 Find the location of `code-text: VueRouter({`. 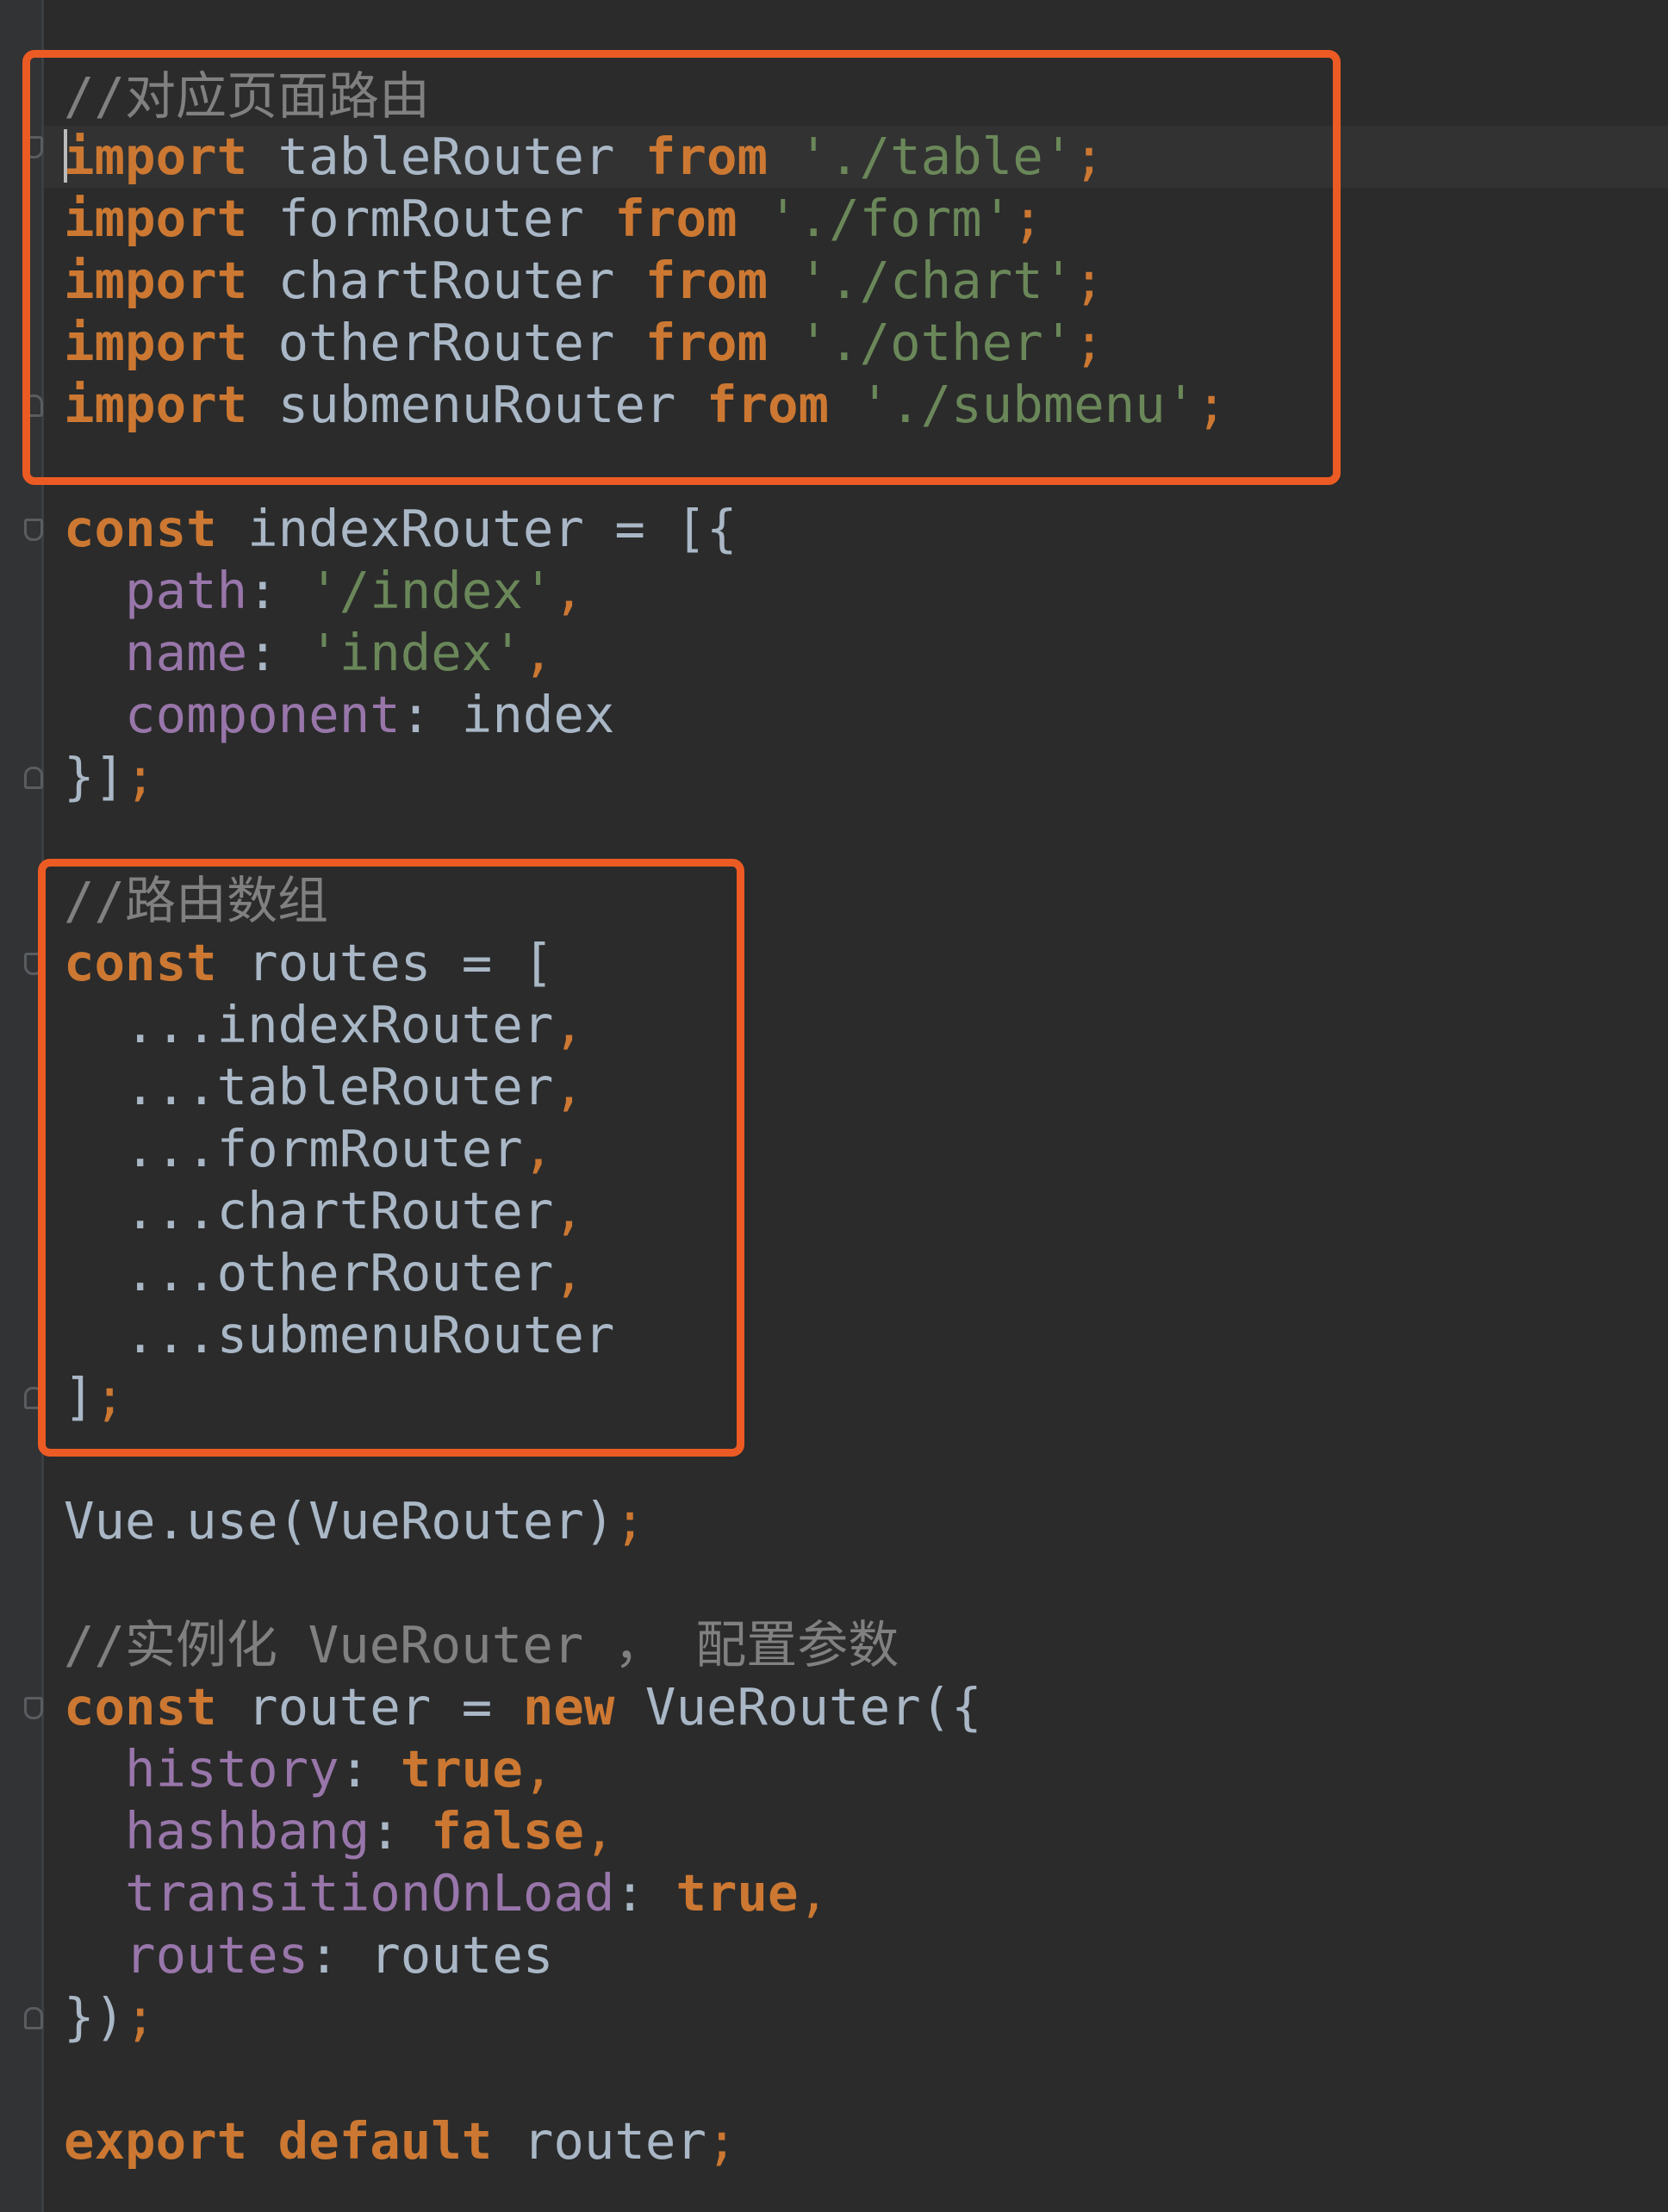

code-text: VueRouter({ is located at coordinates (798, 1707).